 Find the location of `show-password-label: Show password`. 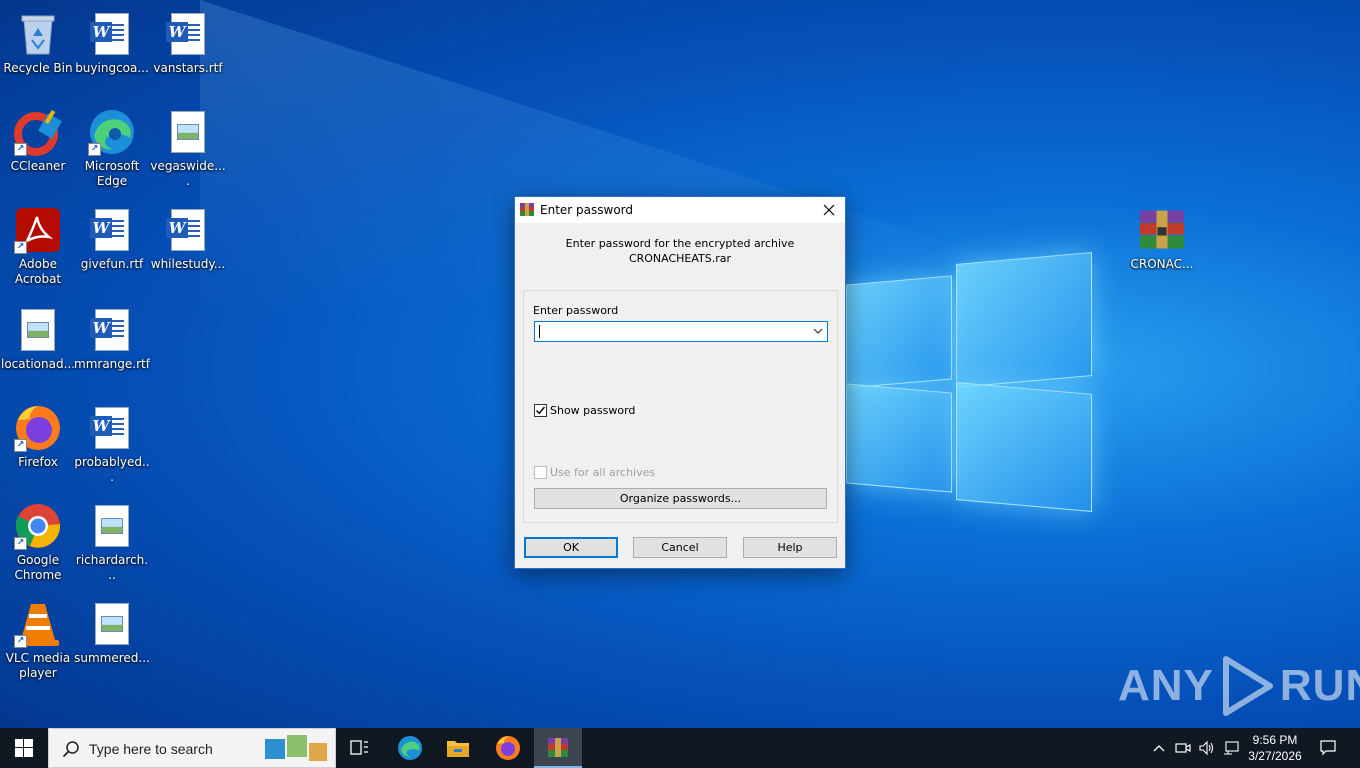

show-password-label: Show password is located at coordinates (593, 410).